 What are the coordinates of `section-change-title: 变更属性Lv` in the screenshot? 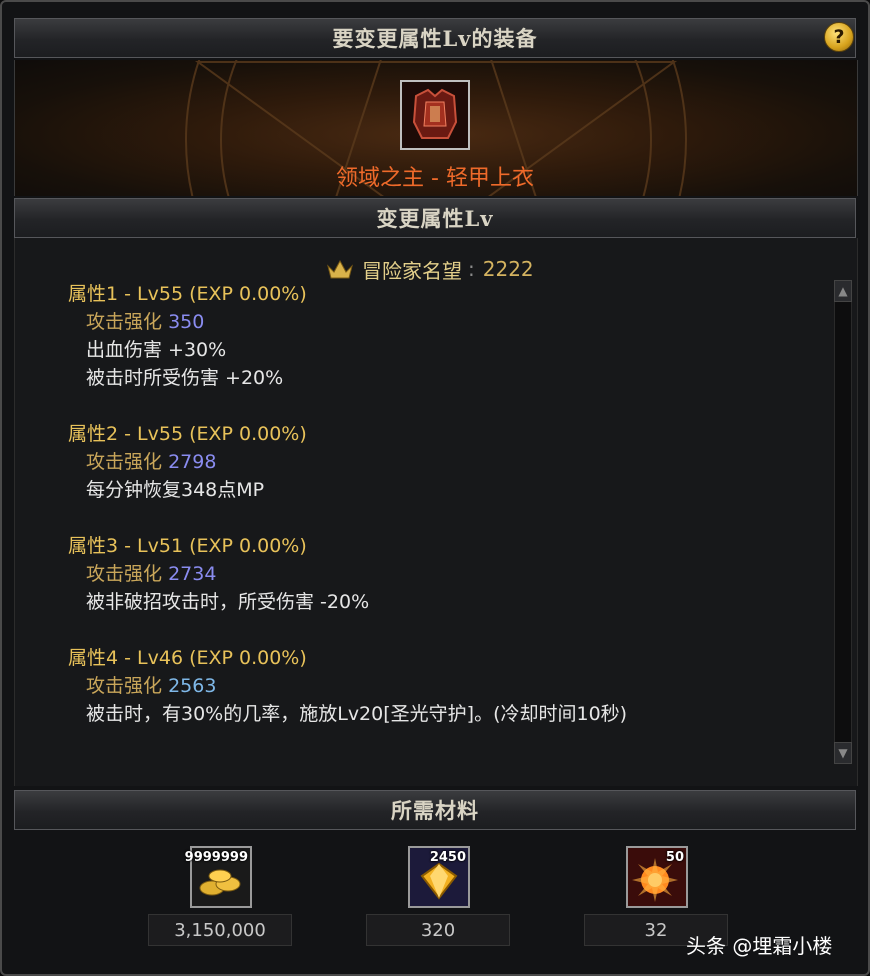 It's located at (435, 218).